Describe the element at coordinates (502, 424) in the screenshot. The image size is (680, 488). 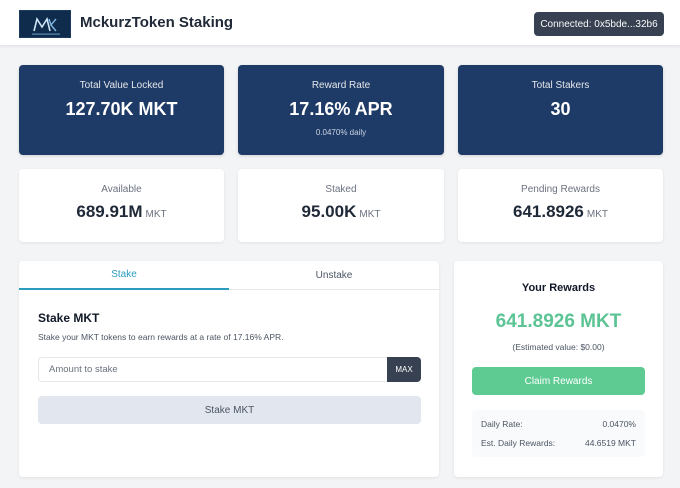
I see `info-label: Daily Rate:` at that location.